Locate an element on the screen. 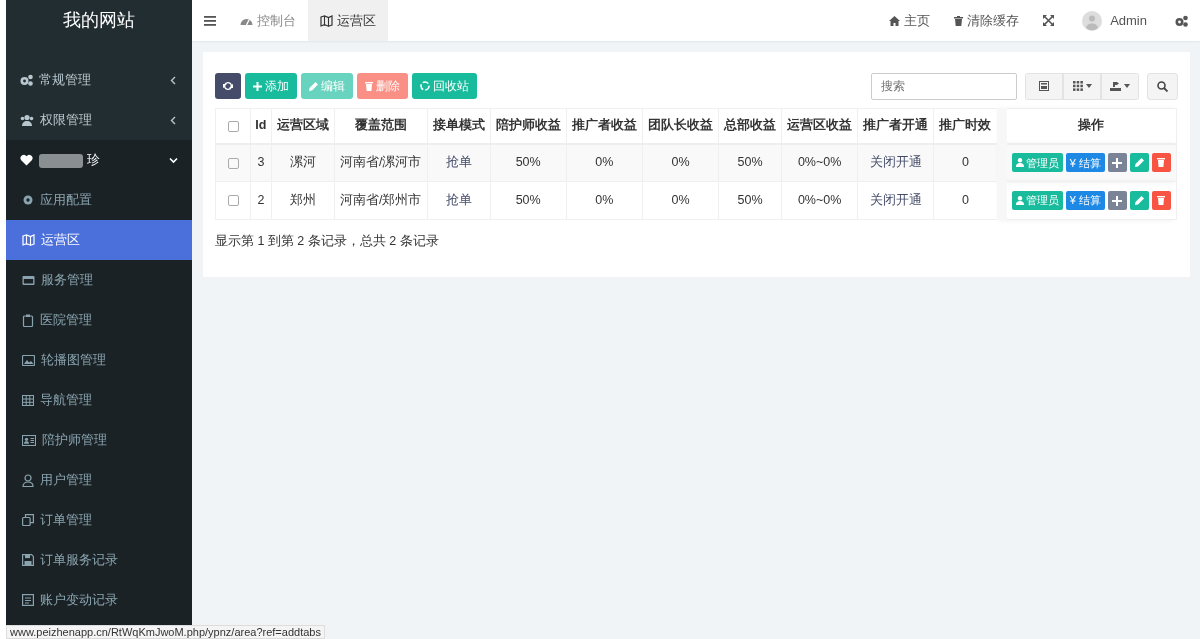  column-header: 推广者开通 is located at coordinates (895, 126).